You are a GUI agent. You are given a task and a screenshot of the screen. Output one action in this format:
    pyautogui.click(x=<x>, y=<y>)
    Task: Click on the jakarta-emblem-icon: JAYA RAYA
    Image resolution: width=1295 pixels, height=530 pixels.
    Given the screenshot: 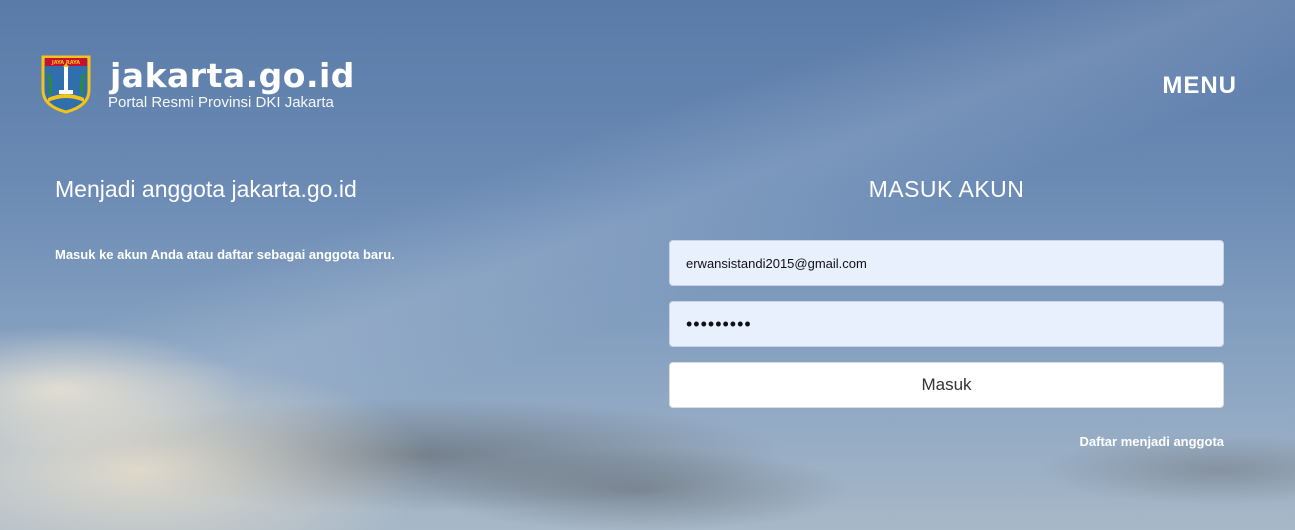 What is the action you would take?
    pyautogui.click(x=66, y=84)
    